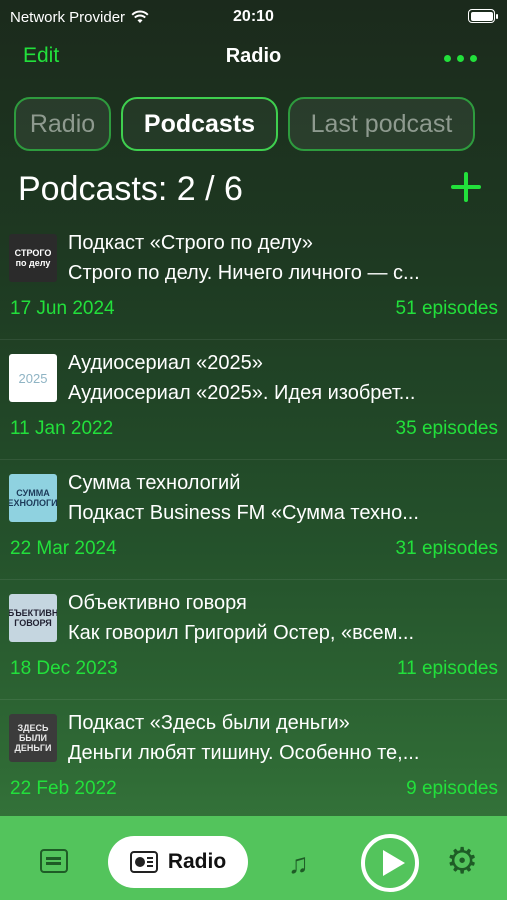 The width and height of the screenshot is (507, 900). Describe the element at coordinates (466, 187) in the screenshot. I see `add-icon` at that location.